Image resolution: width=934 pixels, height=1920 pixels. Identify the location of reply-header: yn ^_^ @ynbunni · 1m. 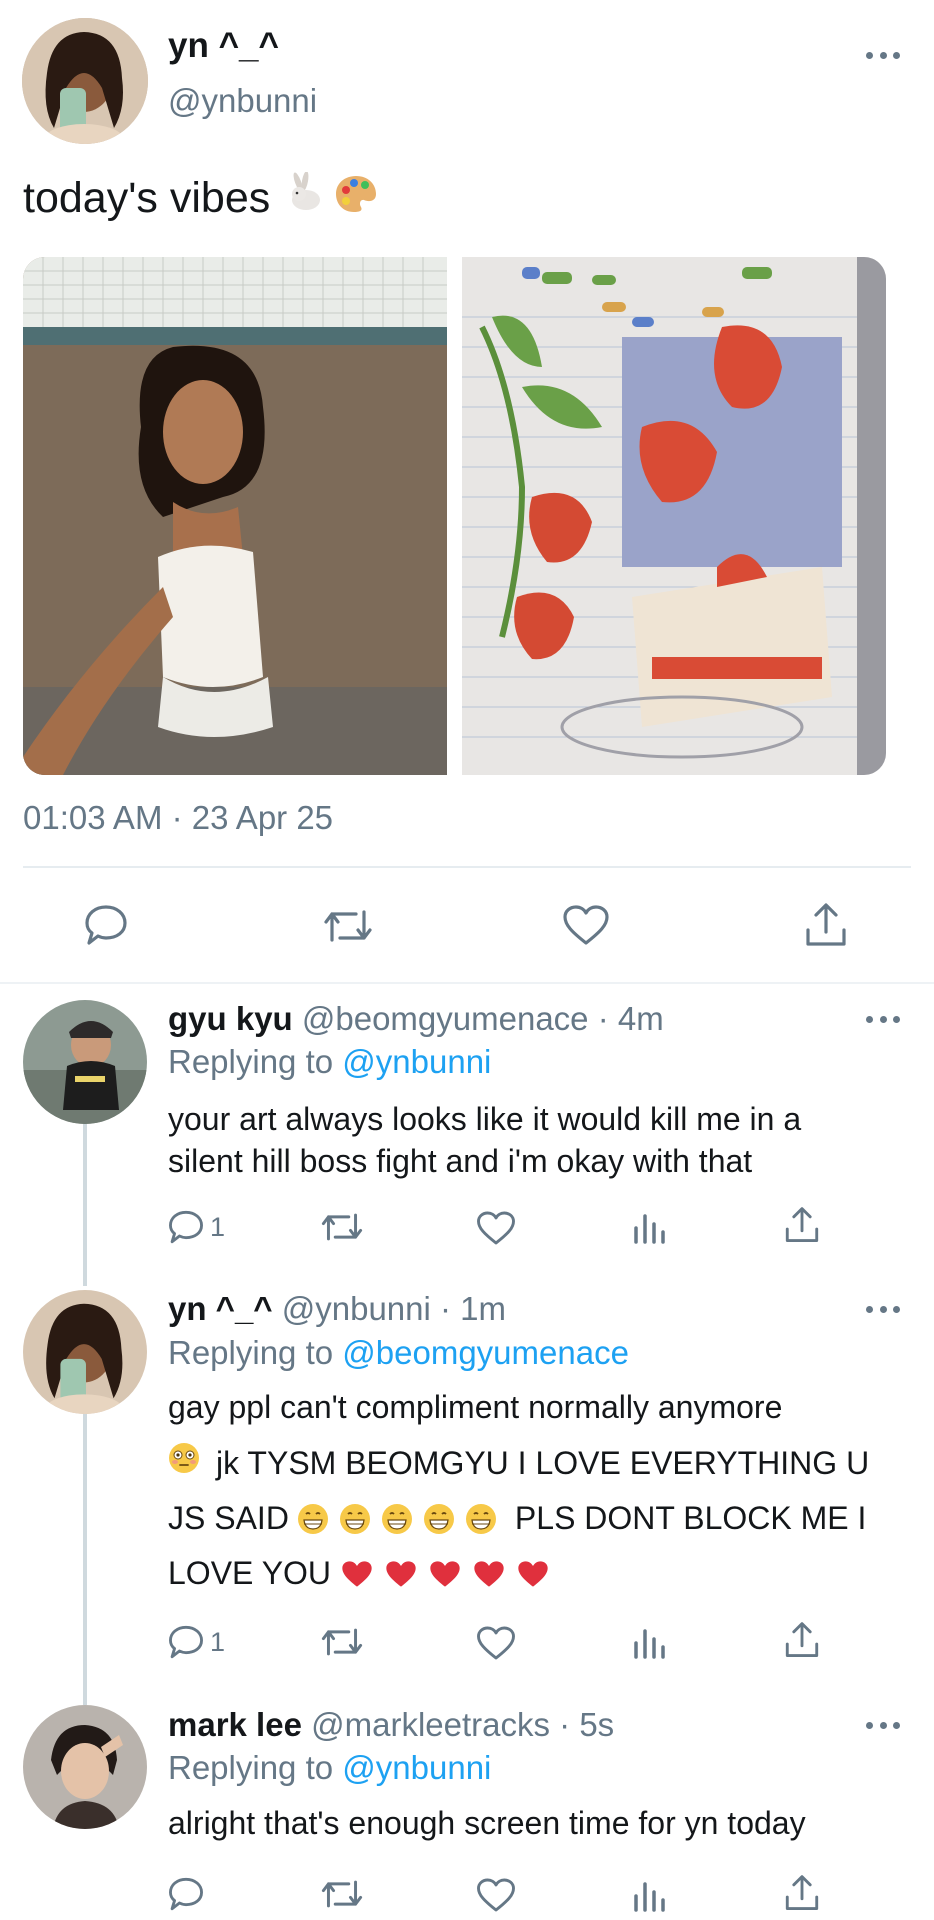
(337, 1309).